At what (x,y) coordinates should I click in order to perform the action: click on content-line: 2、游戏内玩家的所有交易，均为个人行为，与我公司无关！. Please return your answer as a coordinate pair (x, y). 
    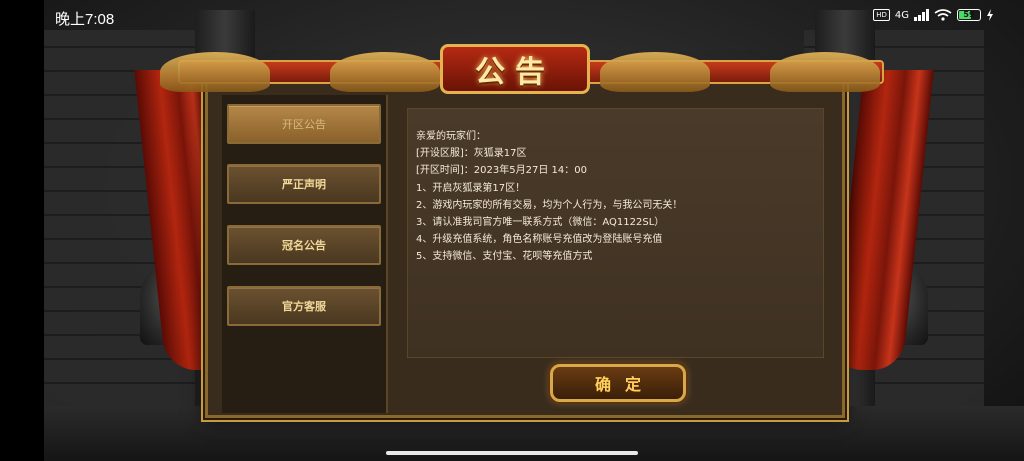
    Looking at the image, I should click on (549, 205).